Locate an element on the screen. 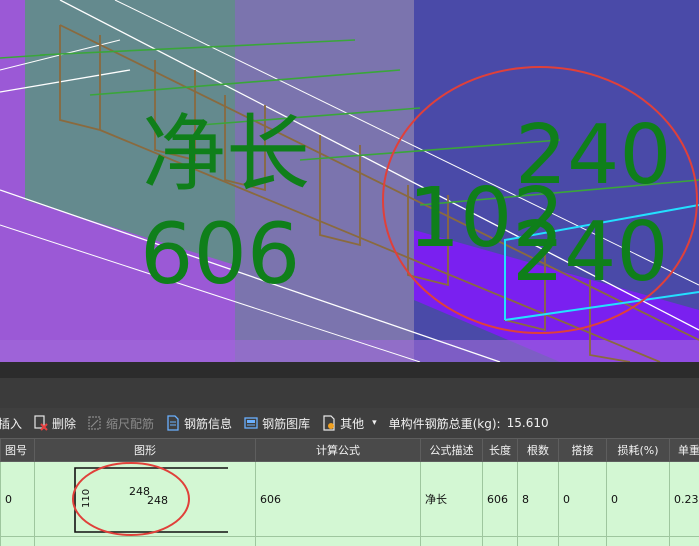 The height and width of the screenshot is (546, 699). other-label: 其他 is located at coordinates (352, 423).